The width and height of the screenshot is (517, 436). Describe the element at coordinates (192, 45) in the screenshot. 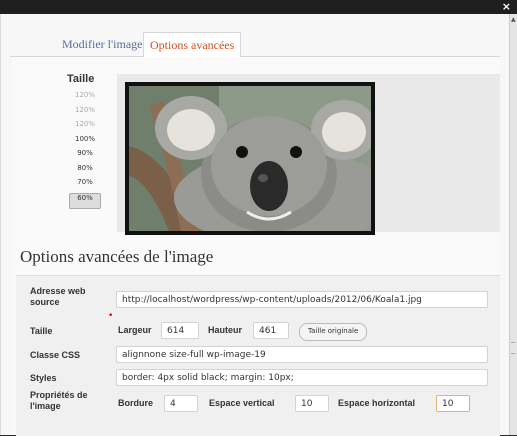

I see `tab-advanced-options: Options avancées` at that location.